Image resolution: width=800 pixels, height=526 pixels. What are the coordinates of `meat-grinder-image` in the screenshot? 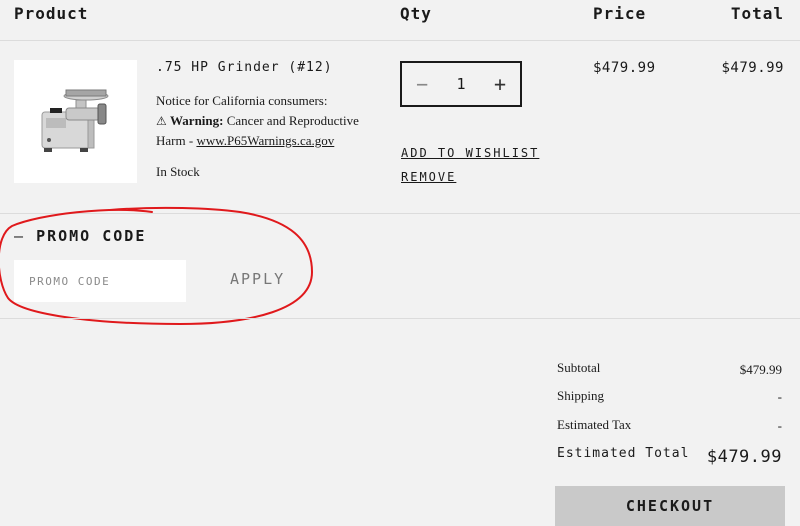 It's located at (75, 120).